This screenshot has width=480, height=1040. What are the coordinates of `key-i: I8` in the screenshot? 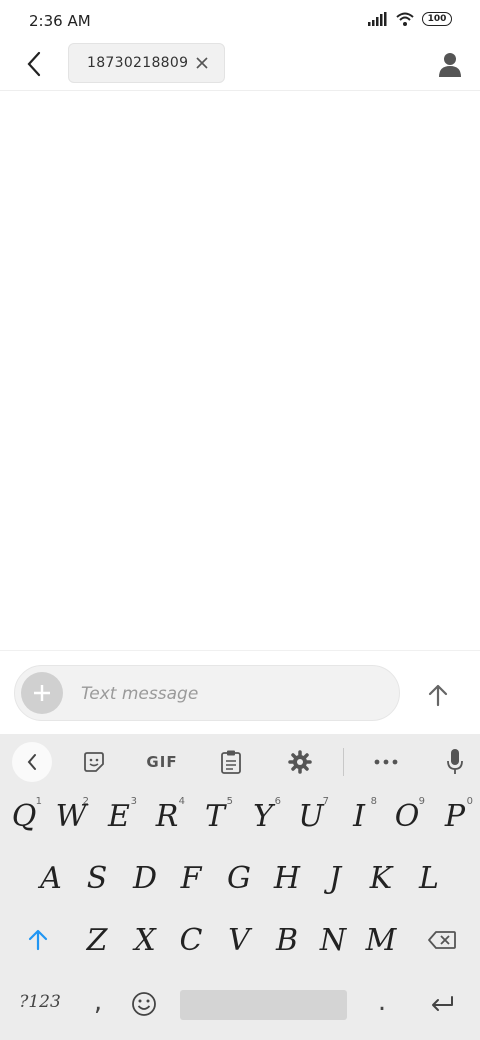 It's located at (359, 816).